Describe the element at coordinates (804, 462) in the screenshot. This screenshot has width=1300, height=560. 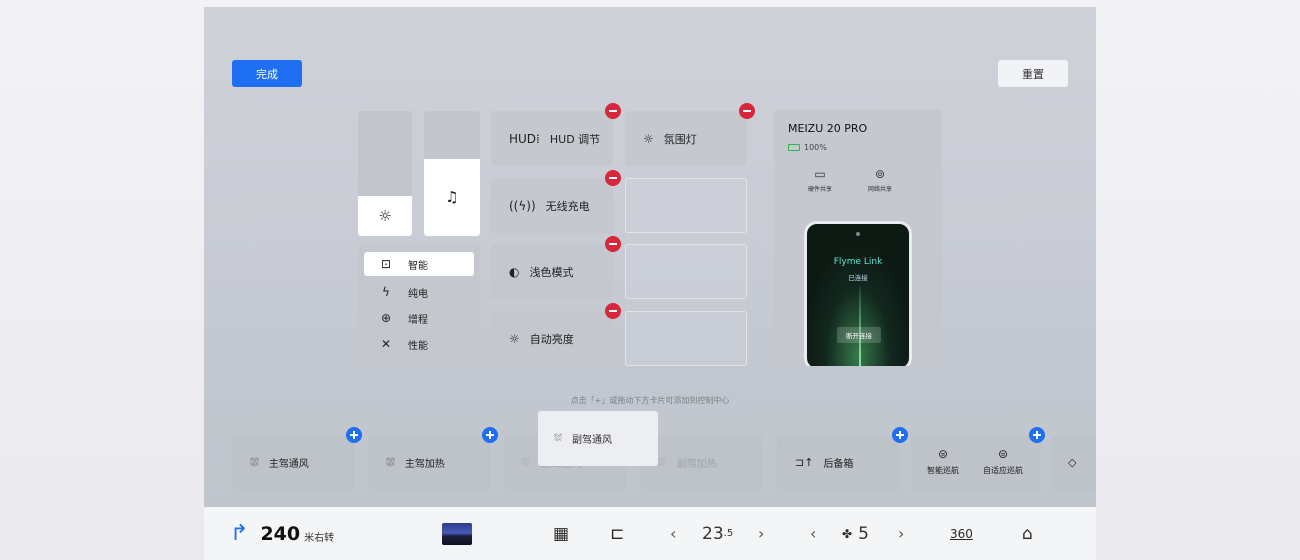
I see `trunk-icon: ⊐↑` at that location.